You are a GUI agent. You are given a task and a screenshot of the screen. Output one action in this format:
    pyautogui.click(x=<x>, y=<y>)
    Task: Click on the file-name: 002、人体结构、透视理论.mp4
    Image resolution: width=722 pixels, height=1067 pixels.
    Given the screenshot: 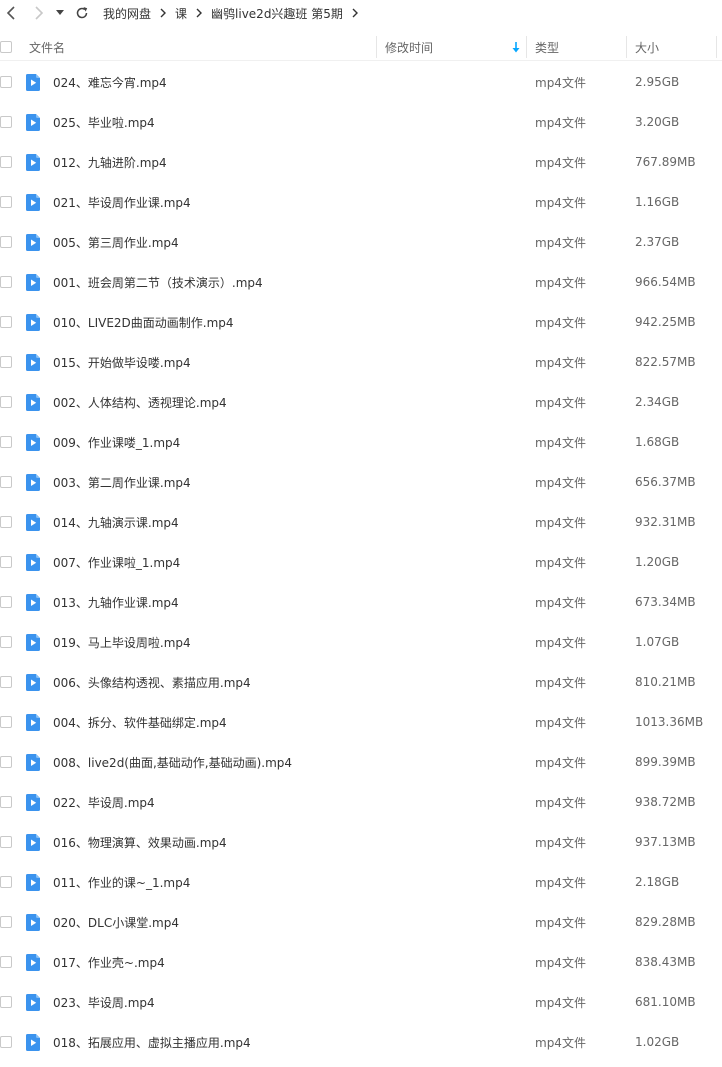 What is the action you would take?
    pyautogui.click(x=140, y=402)
    